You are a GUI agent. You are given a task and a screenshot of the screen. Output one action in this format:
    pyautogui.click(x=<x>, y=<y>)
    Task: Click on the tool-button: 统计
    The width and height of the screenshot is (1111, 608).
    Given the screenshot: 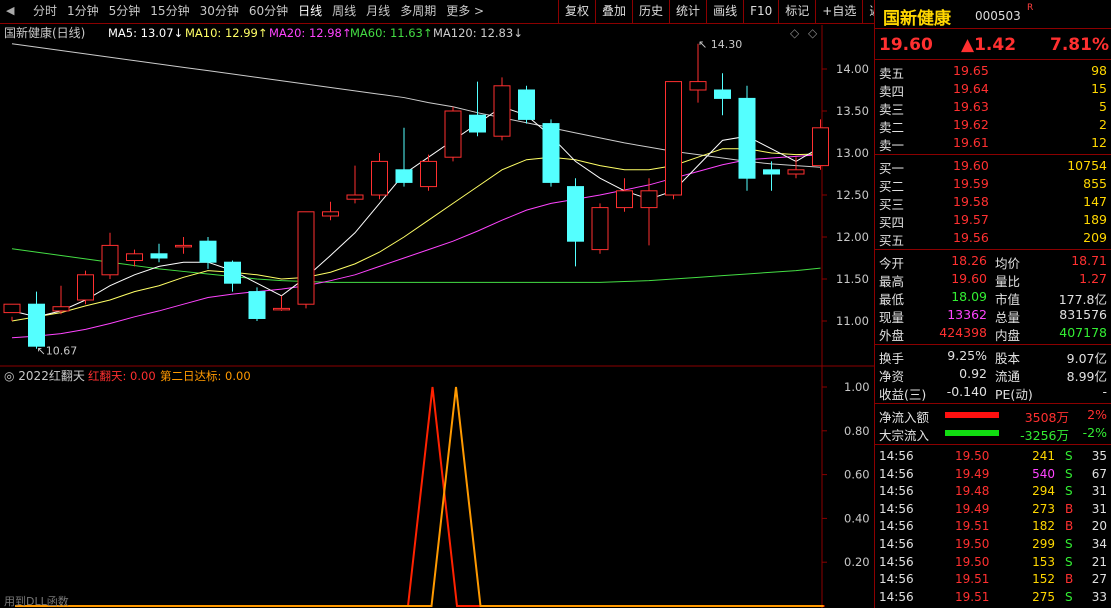 What is the action you would take?
    pyautogui.click(x=687, y=11)
    